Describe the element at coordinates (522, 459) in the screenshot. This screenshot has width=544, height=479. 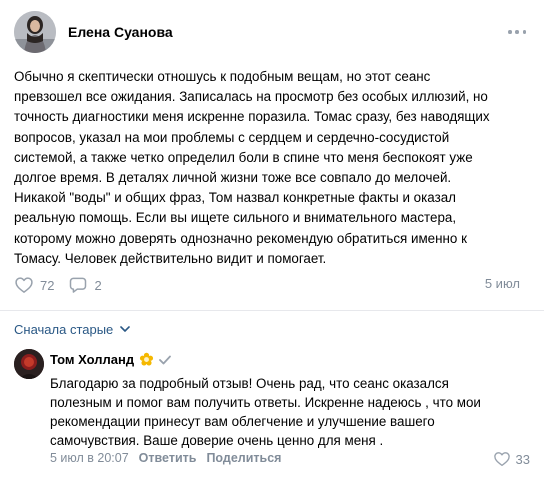
I see `comment-like-count: 33` at that location.